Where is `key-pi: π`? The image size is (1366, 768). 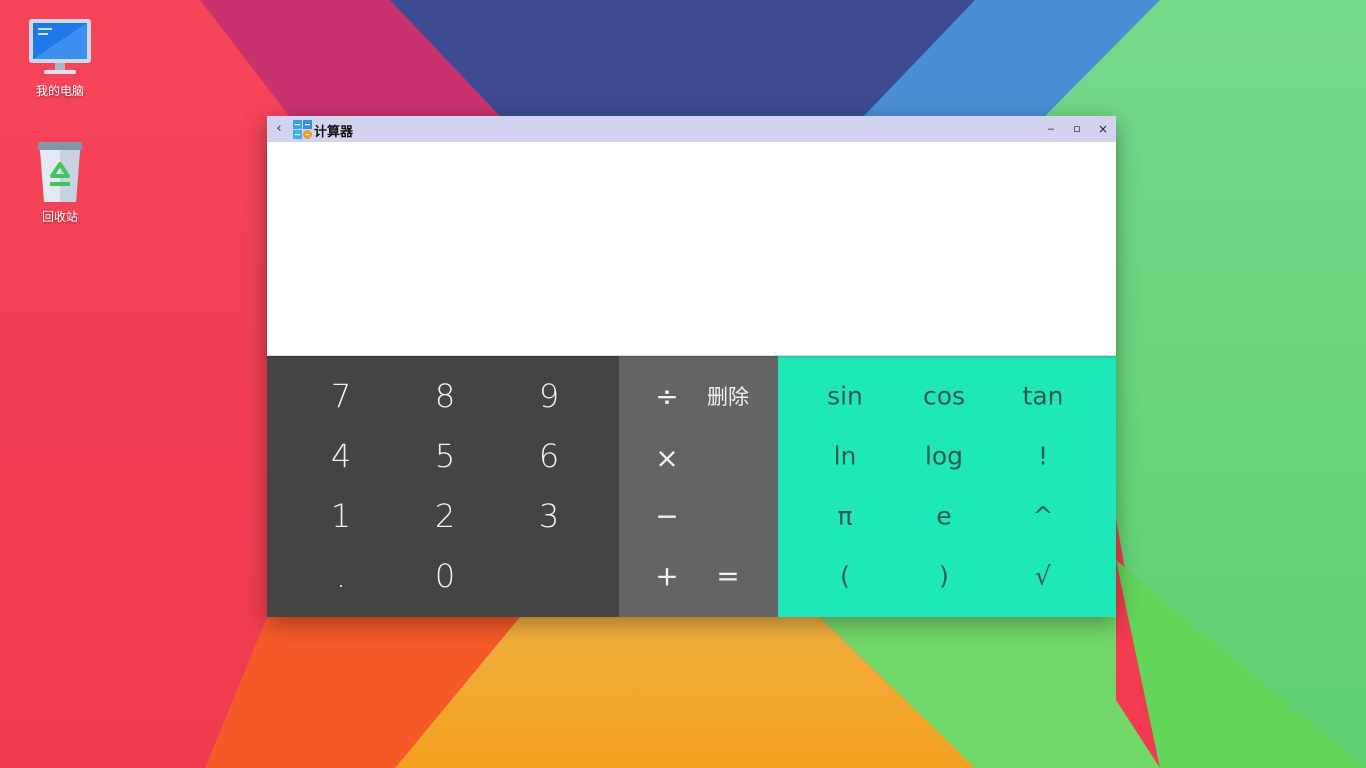 key-pi: π is located at coordinates (844, 516).